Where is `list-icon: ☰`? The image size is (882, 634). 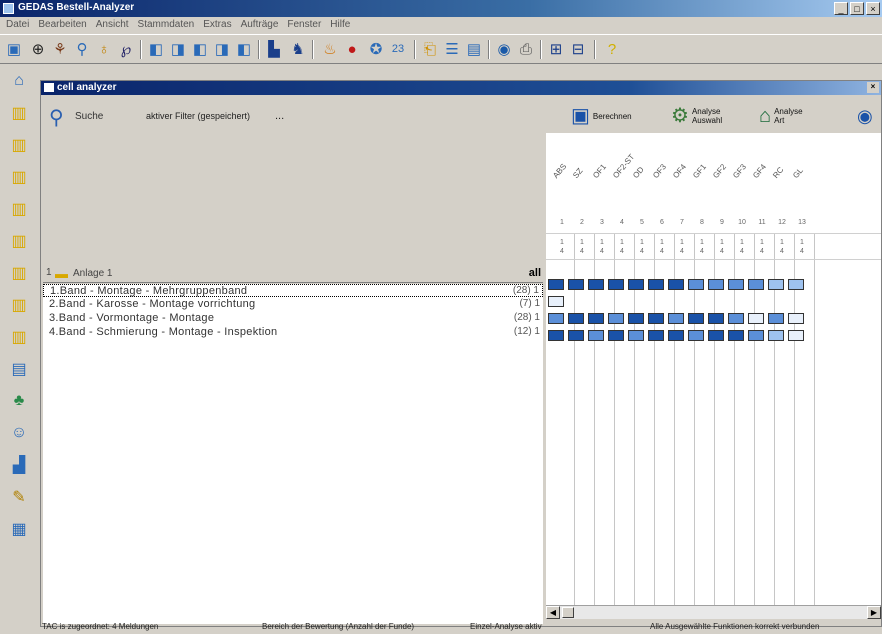 list-icon: ☰ is located at coordinates (452, 49).